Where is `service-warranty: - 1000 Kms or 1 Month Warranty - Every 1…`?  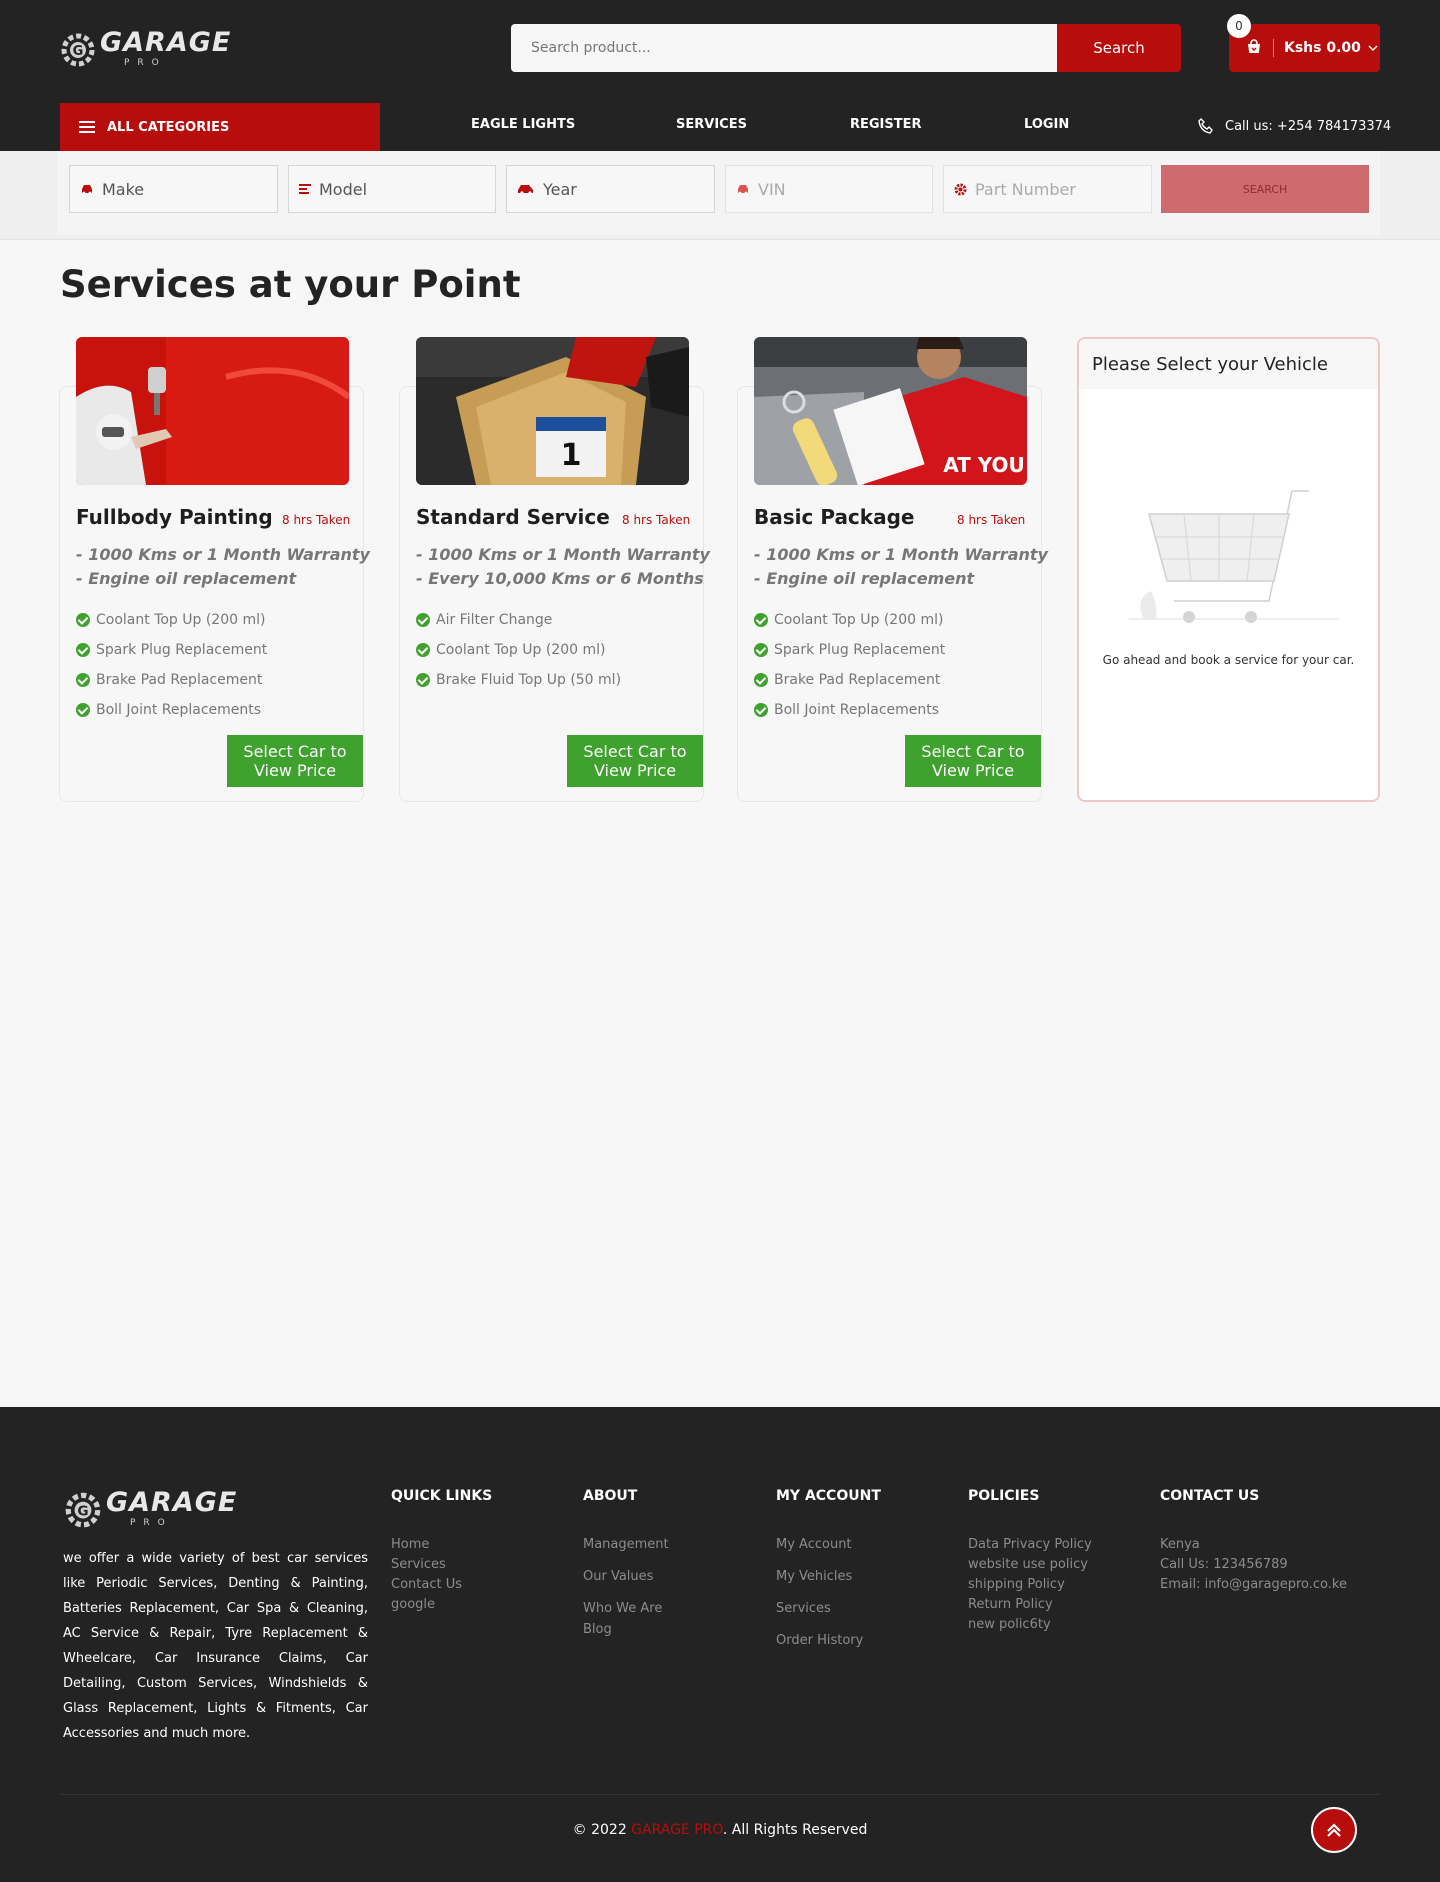 service-warranty: - 1000 Kms or 1 Month Warranty - Every 1… is located at coordinates (563, 567).